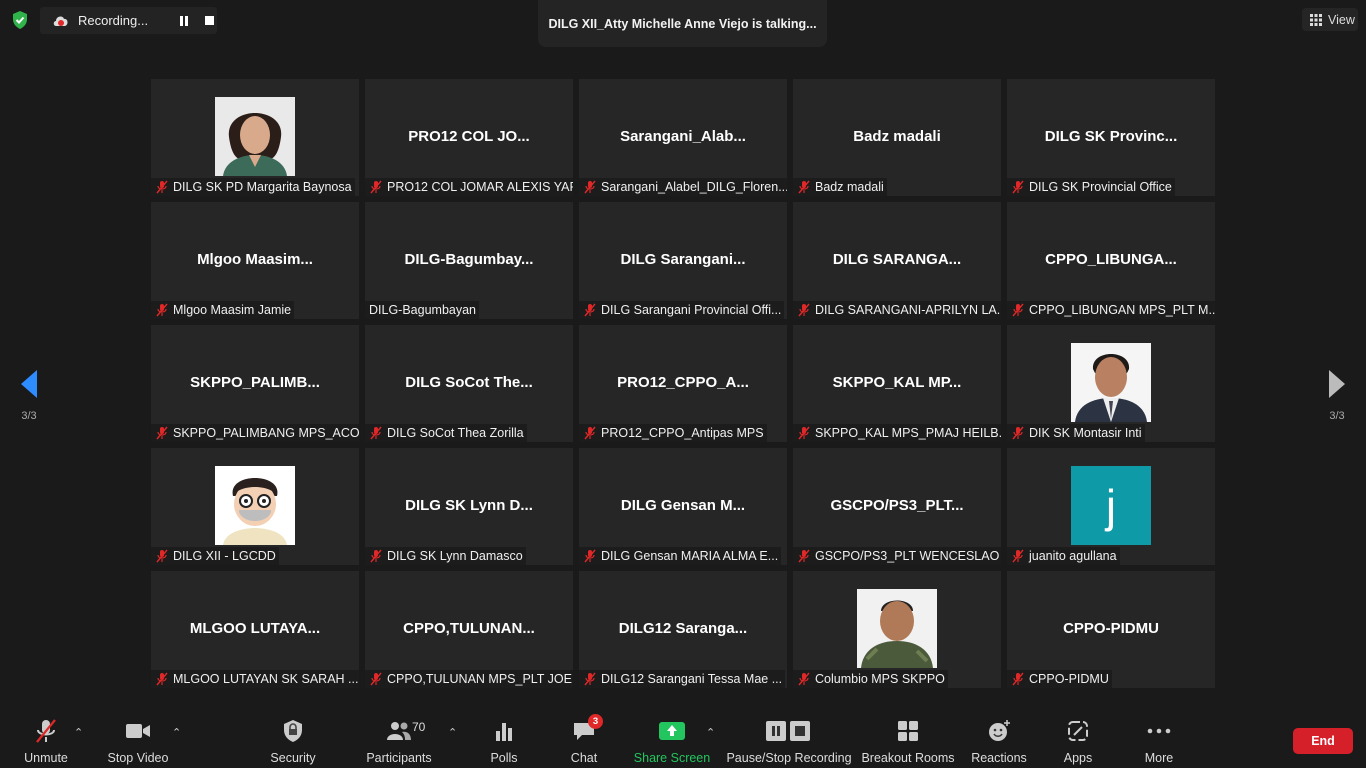  I want to click on security-shield-icon, so click(20, 20).